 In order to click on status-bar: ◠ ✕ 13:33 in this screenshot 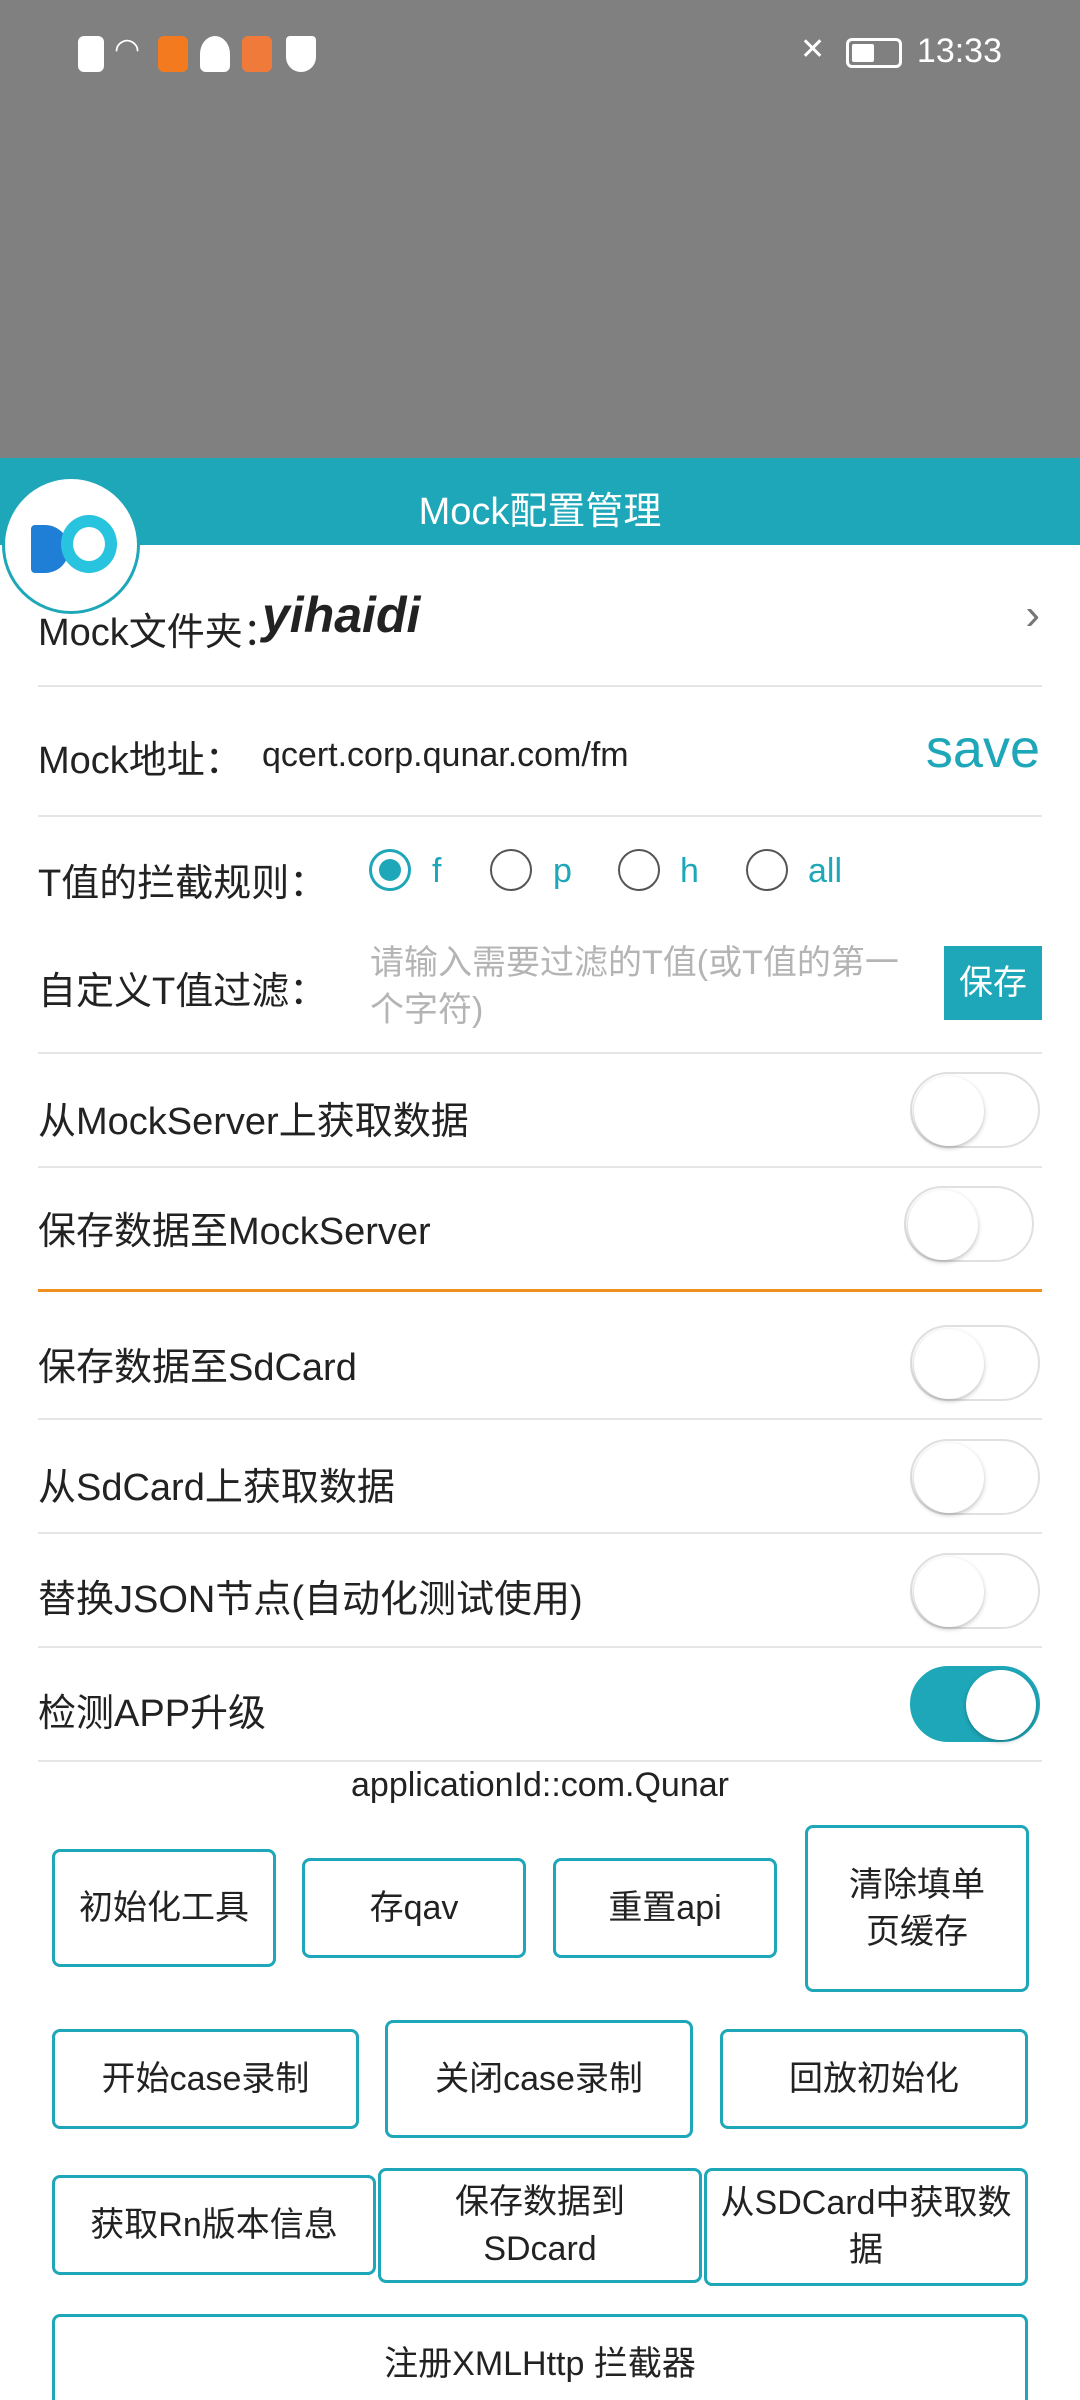, I will do `click(540, 55)`.